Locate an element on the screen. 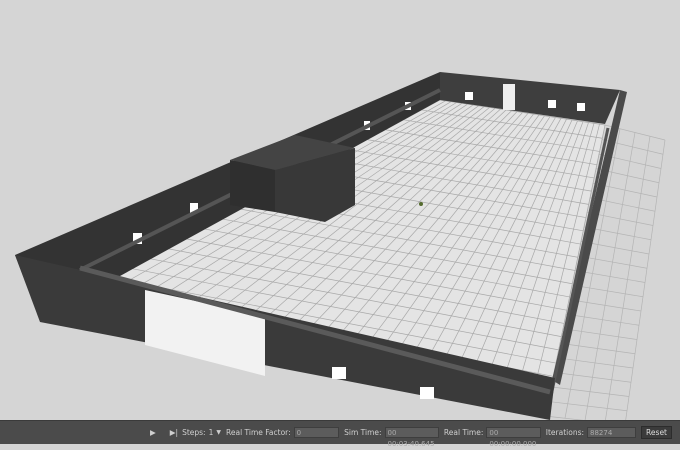 The image size is (680, 450). real-time-factor-value: 0 is located at coordinates (316, 432).